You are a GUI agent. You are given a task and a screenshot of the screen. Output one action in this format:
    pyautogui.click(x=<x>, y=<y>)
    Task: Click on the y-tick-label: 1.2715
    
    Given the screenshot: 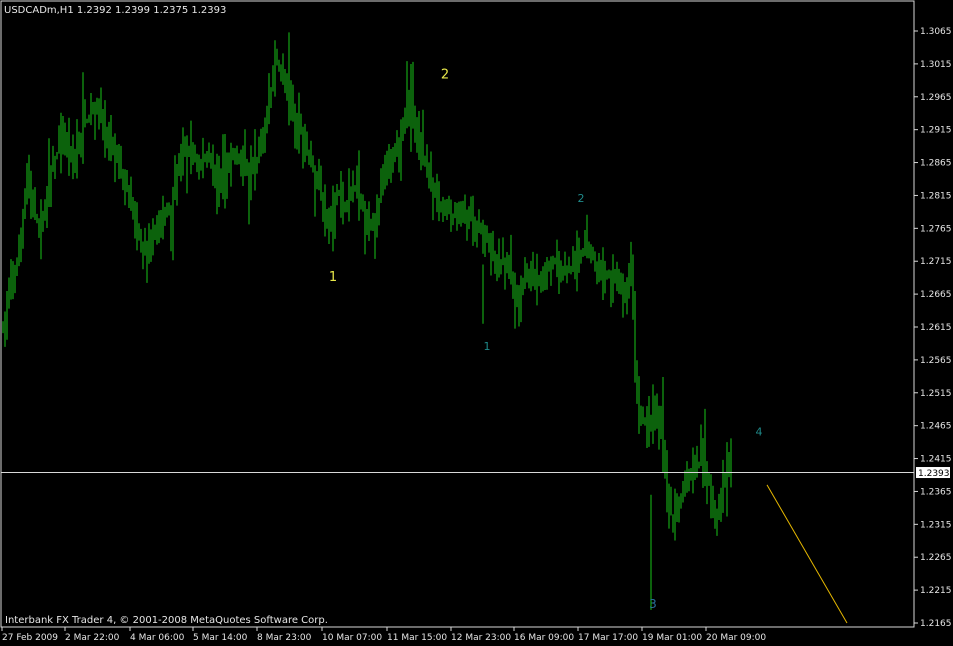 What is the action you would take?
    pyautogui.click(x=936, y=262)
    